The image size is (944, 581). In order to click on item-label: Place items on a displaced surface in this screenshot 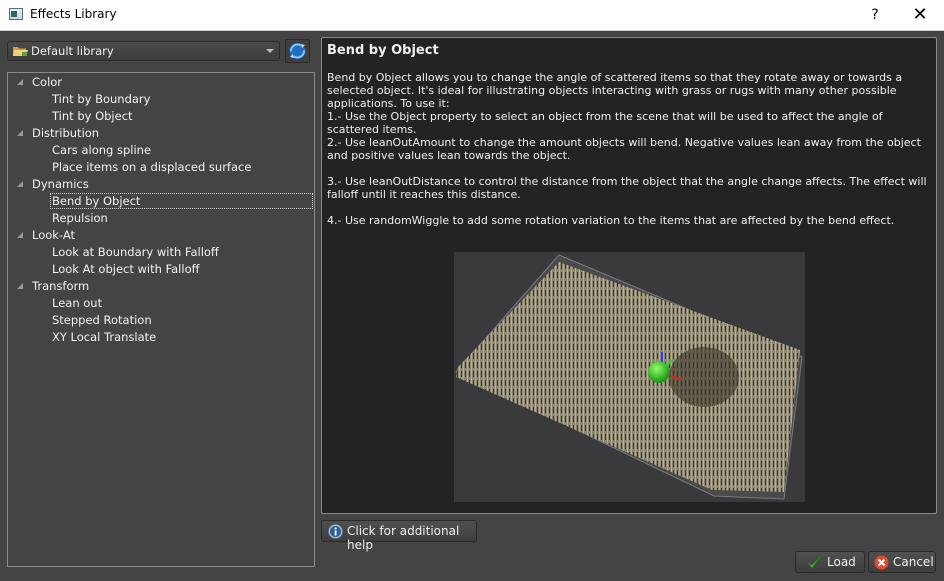, I will do `click(152, 167)`.